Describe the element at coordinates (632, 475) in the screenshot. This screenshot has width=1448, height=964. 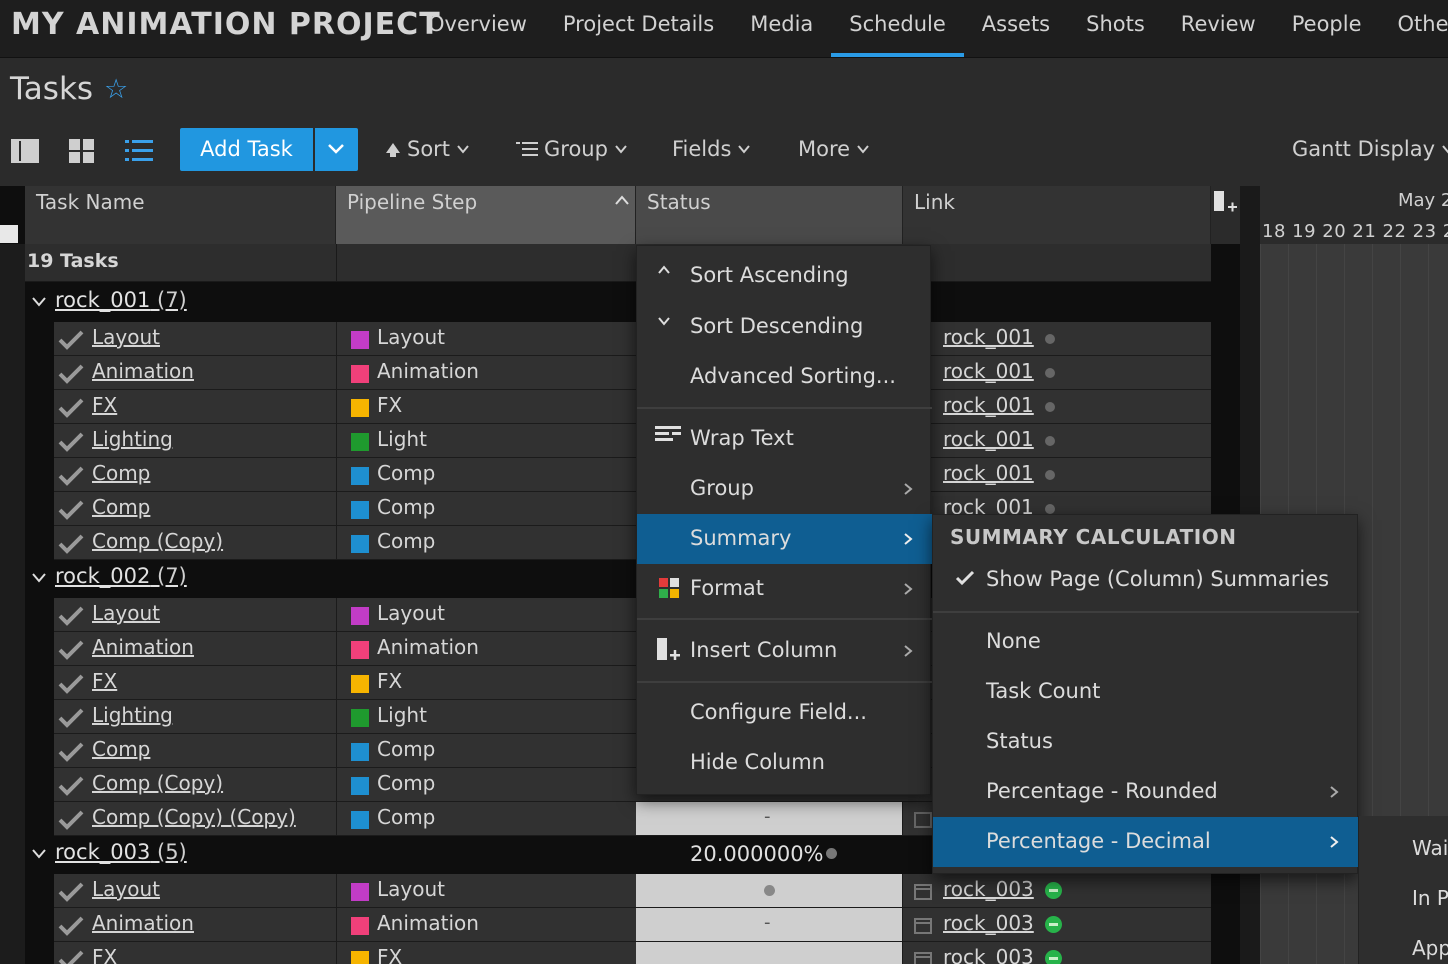
I see `table-row: Comp Comp rock_001` at that location.